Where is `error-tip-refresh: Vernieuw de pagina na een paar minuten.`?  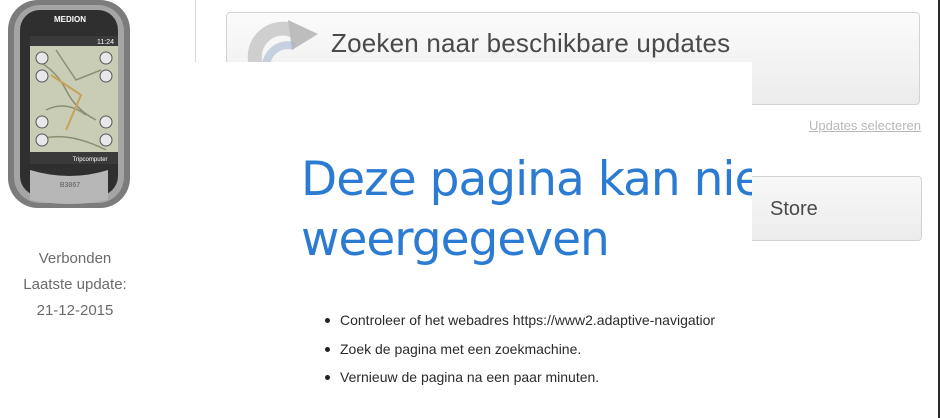
error-tip-refresh: Vernieuw de pagina na een paar minuten. is located at coordinates (518, 377).